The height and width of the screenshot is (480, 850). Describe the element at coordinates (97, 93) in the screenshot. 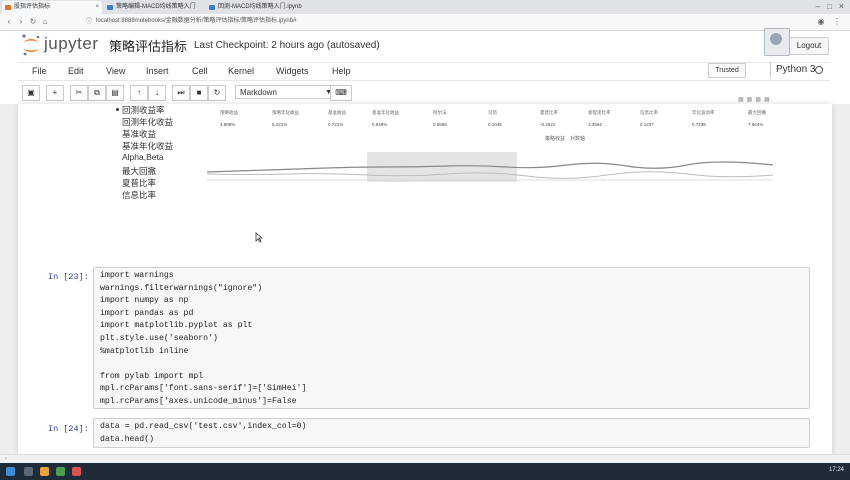

I see `copy-icon: ⧉` at that location.